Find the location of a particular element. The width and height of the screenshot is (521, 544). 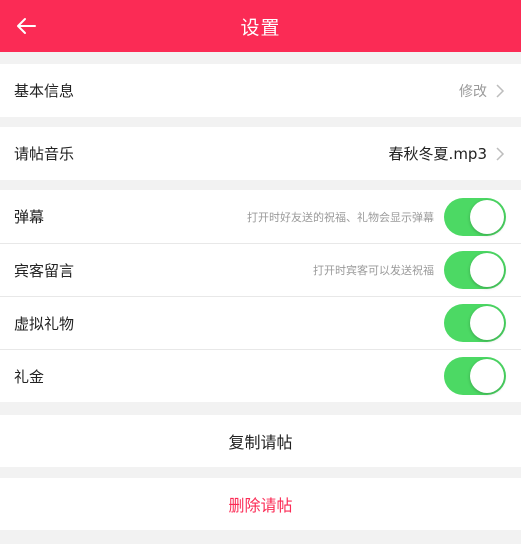

page-title: 设置 is located at coordinates (260, 27).